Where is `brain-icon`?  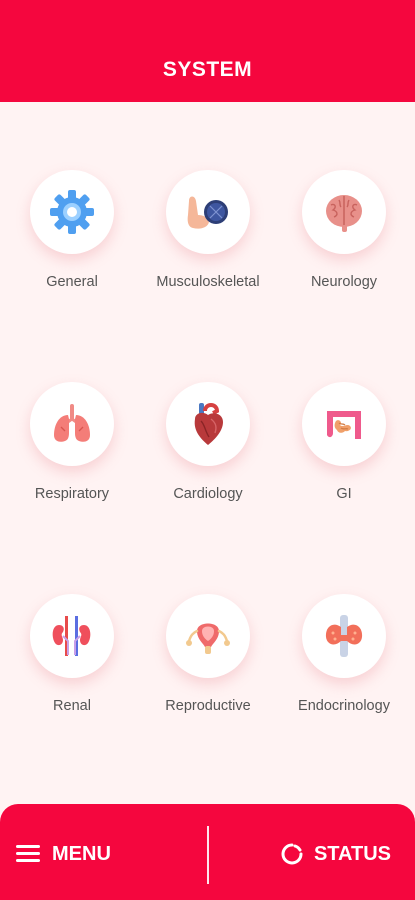 brain-icon is located at coordinates (344, 213).